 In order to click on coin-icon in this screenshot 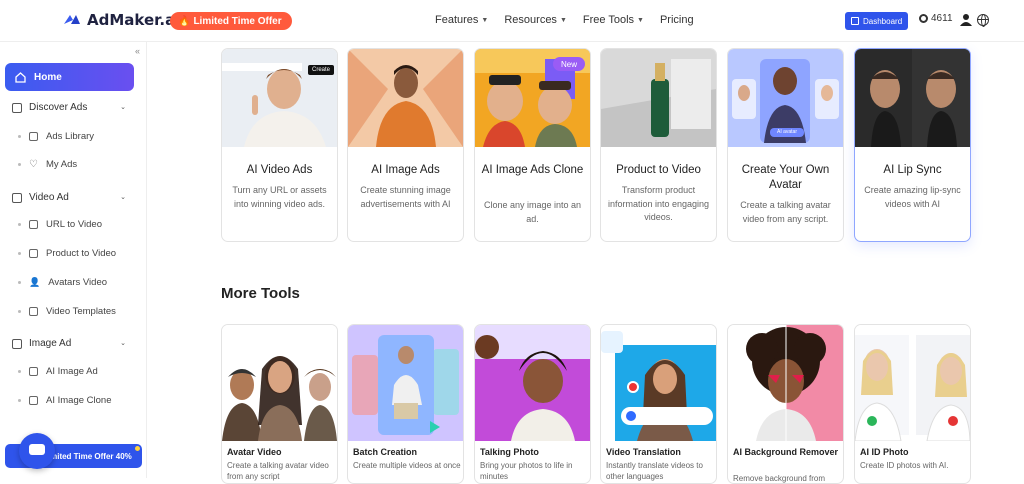, I will do `click(923, 18)`.